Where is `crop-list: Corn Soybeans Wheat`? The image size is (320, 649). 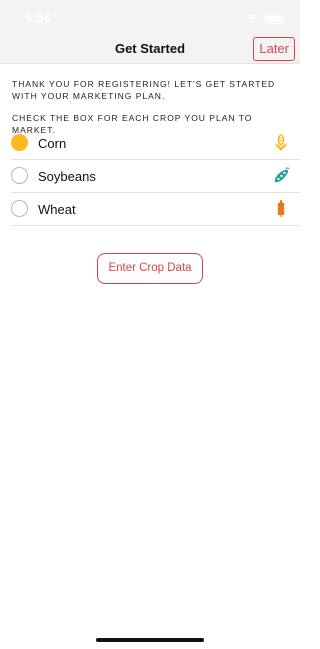
crop-list: Corn Soybeans Wheat is located at coordinates (155, 176).